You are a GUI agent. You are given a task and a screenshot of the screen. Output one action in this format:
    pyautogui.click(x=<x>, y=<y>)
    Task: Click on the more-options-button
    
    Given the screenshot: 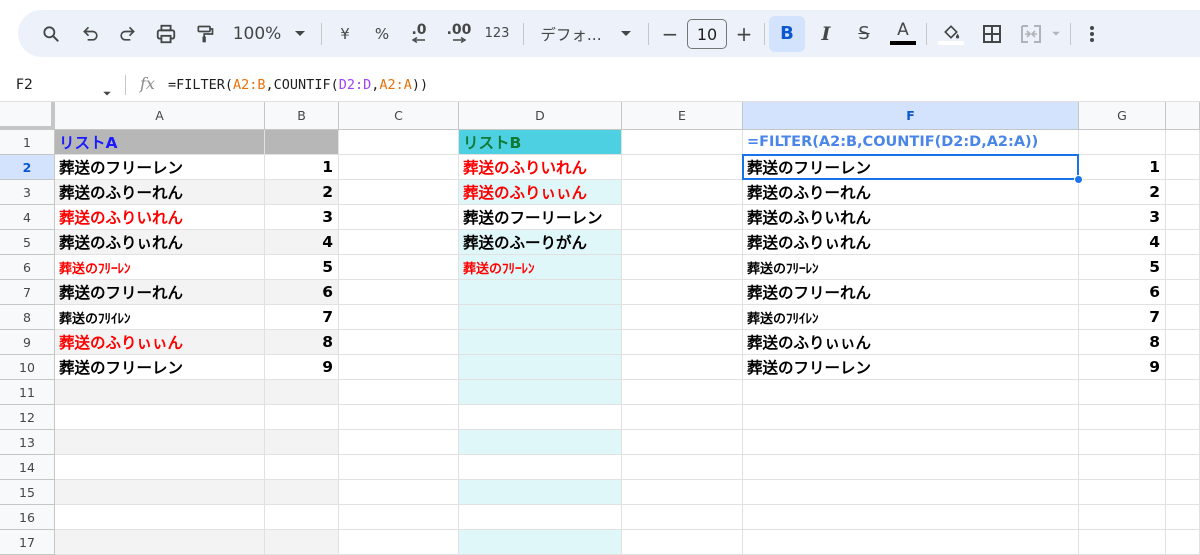 What is the action you would take?
    pyautogui.click(x=1092, y=33)
    